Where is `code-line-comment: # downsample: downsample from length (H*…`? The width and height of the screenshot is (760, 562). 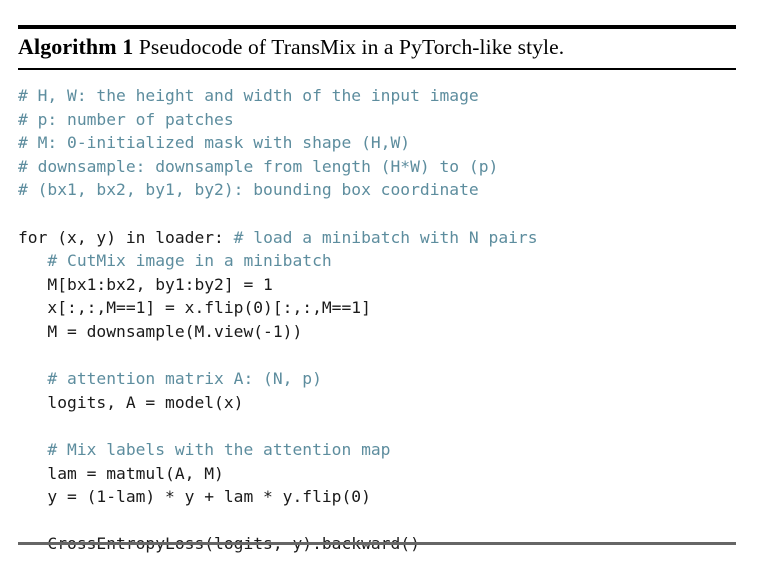
code-line-comment: # downsample: downsample from length (H*… is located at coordinates (258, 166).